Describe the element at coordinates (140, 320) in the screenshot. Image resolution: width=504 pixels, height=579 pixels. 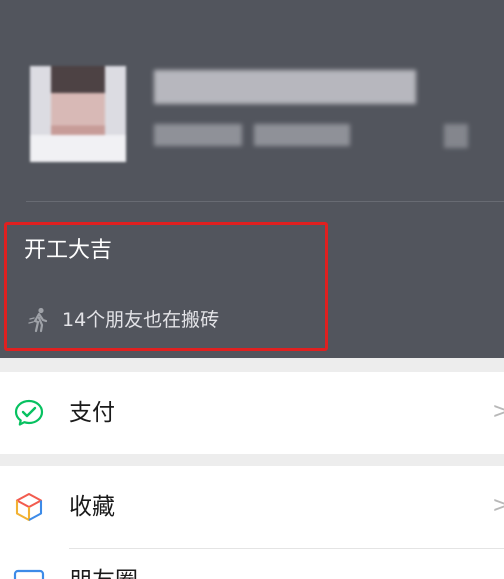
I see `friends-status-text: 14个朋友也在搬砖` at that location.